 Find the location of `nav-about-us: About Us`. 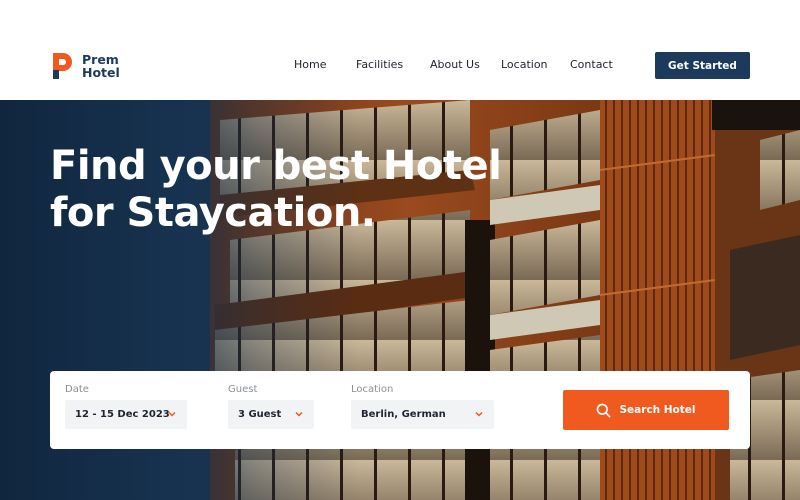

nav-about-us: About Us is located at coordinates (455, 64).